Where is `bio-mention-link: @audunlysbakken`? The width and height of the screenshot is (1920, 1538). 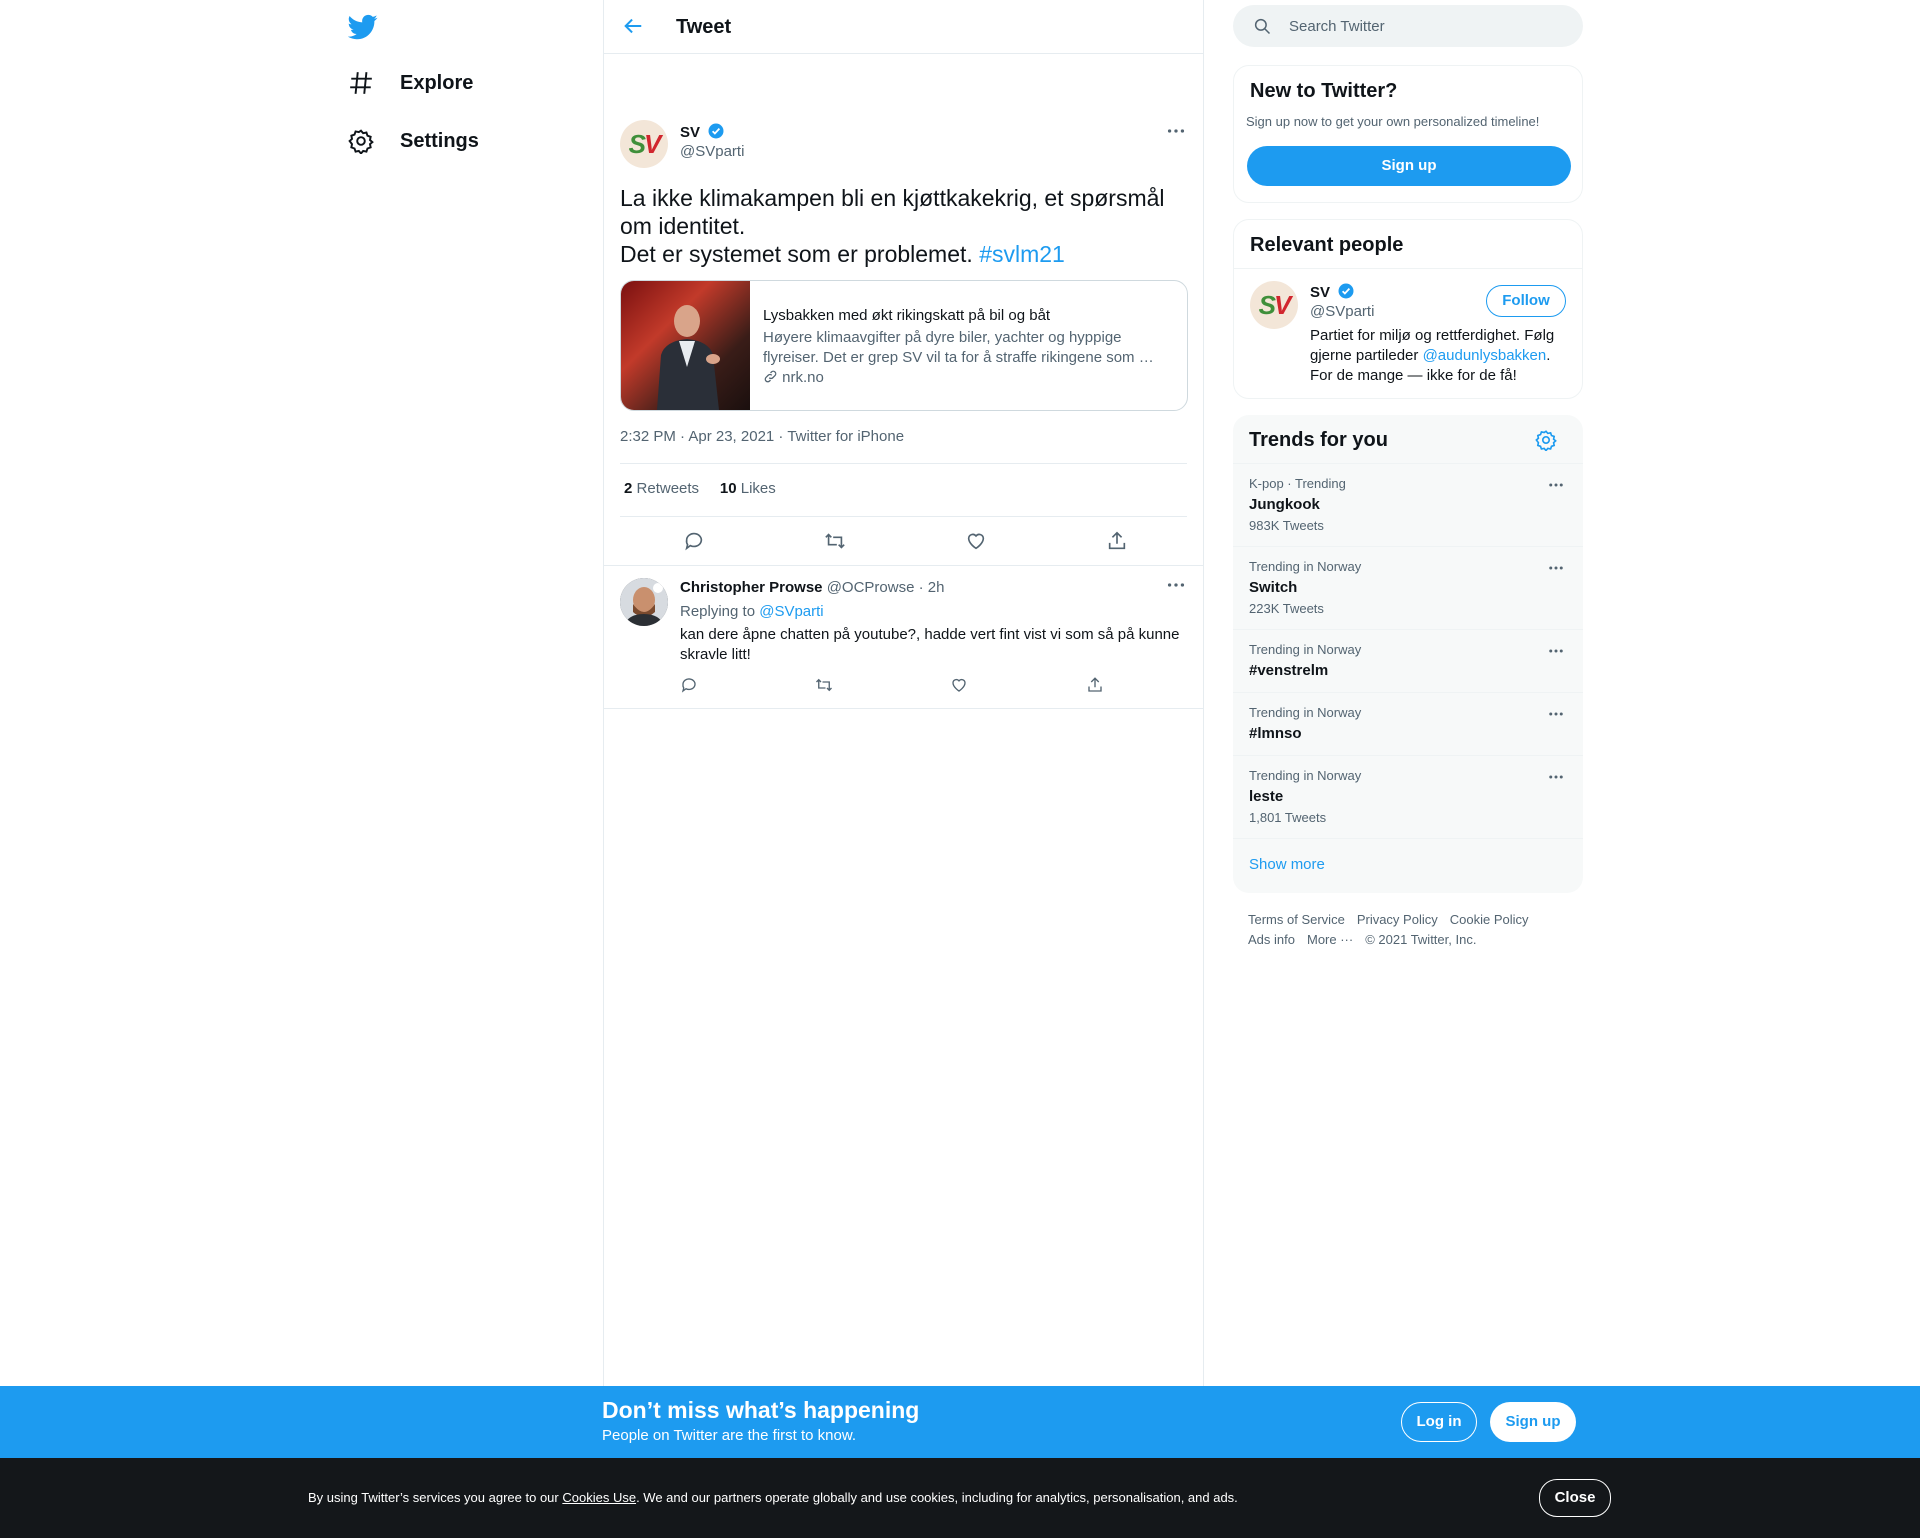
bio-mention-link: @audunlysbakken is located at coordinates (1485, 355).